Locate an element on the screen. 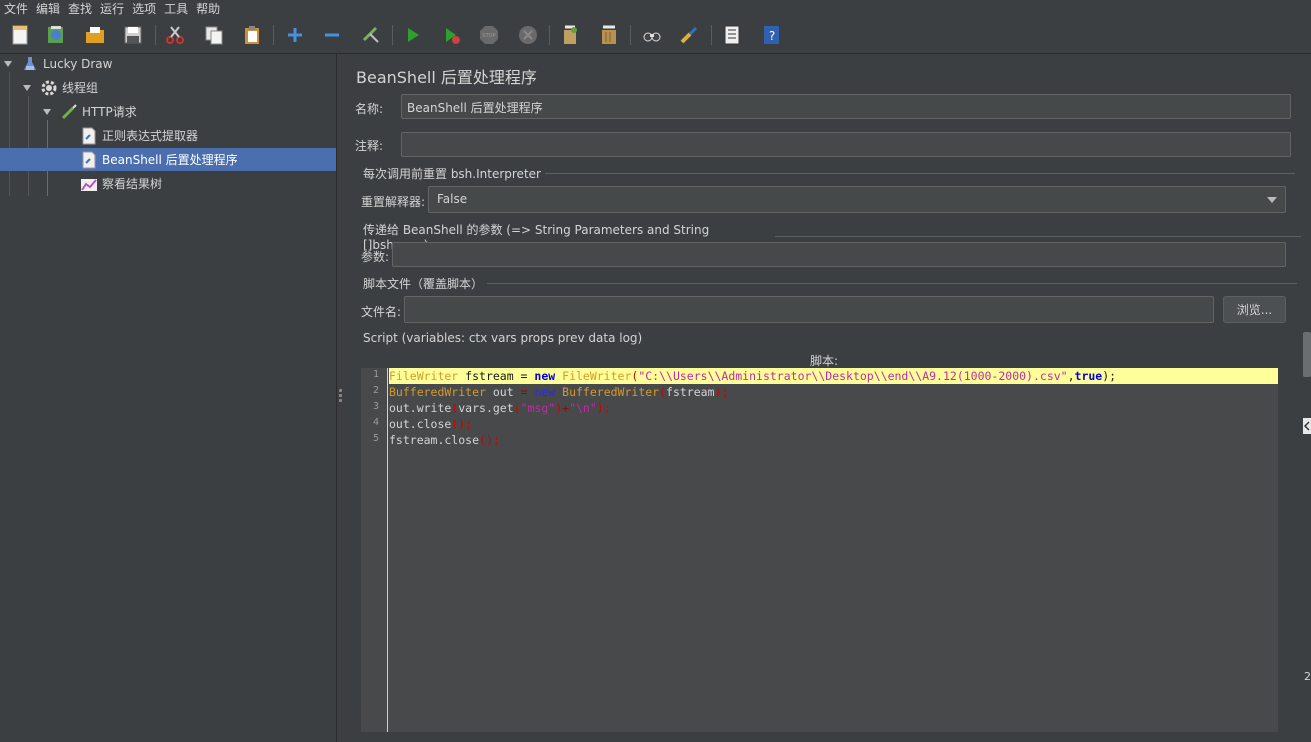 Image resolution: width=1311 pixels, height=742 pixels. tree-node-test-plan: Lucky Draw is located at coordinates (57, 63).